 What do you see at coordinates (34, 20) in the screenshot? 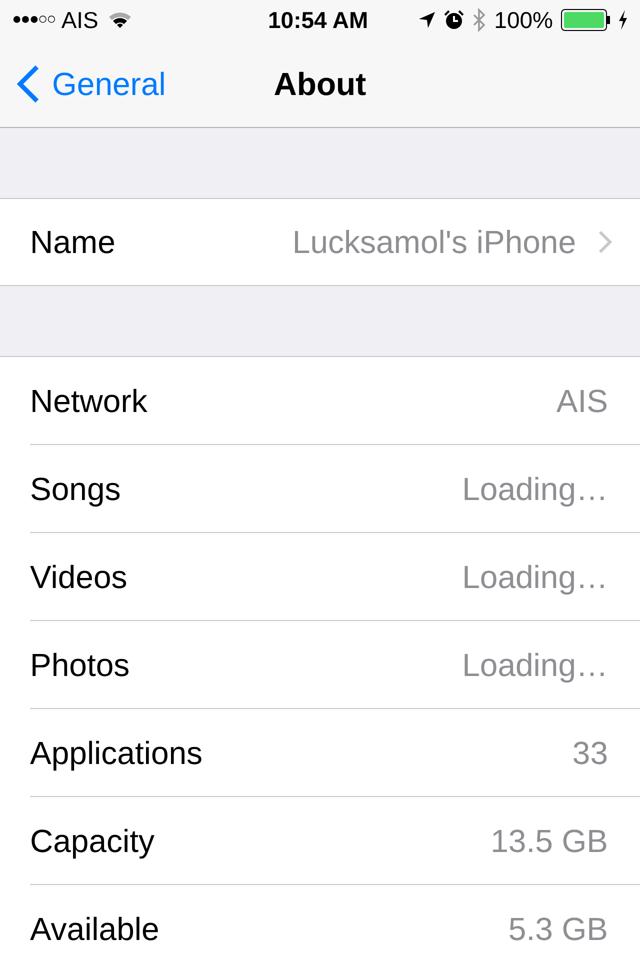
I see `signal-strength: ●●●○○` at bounding box center [34, 20].